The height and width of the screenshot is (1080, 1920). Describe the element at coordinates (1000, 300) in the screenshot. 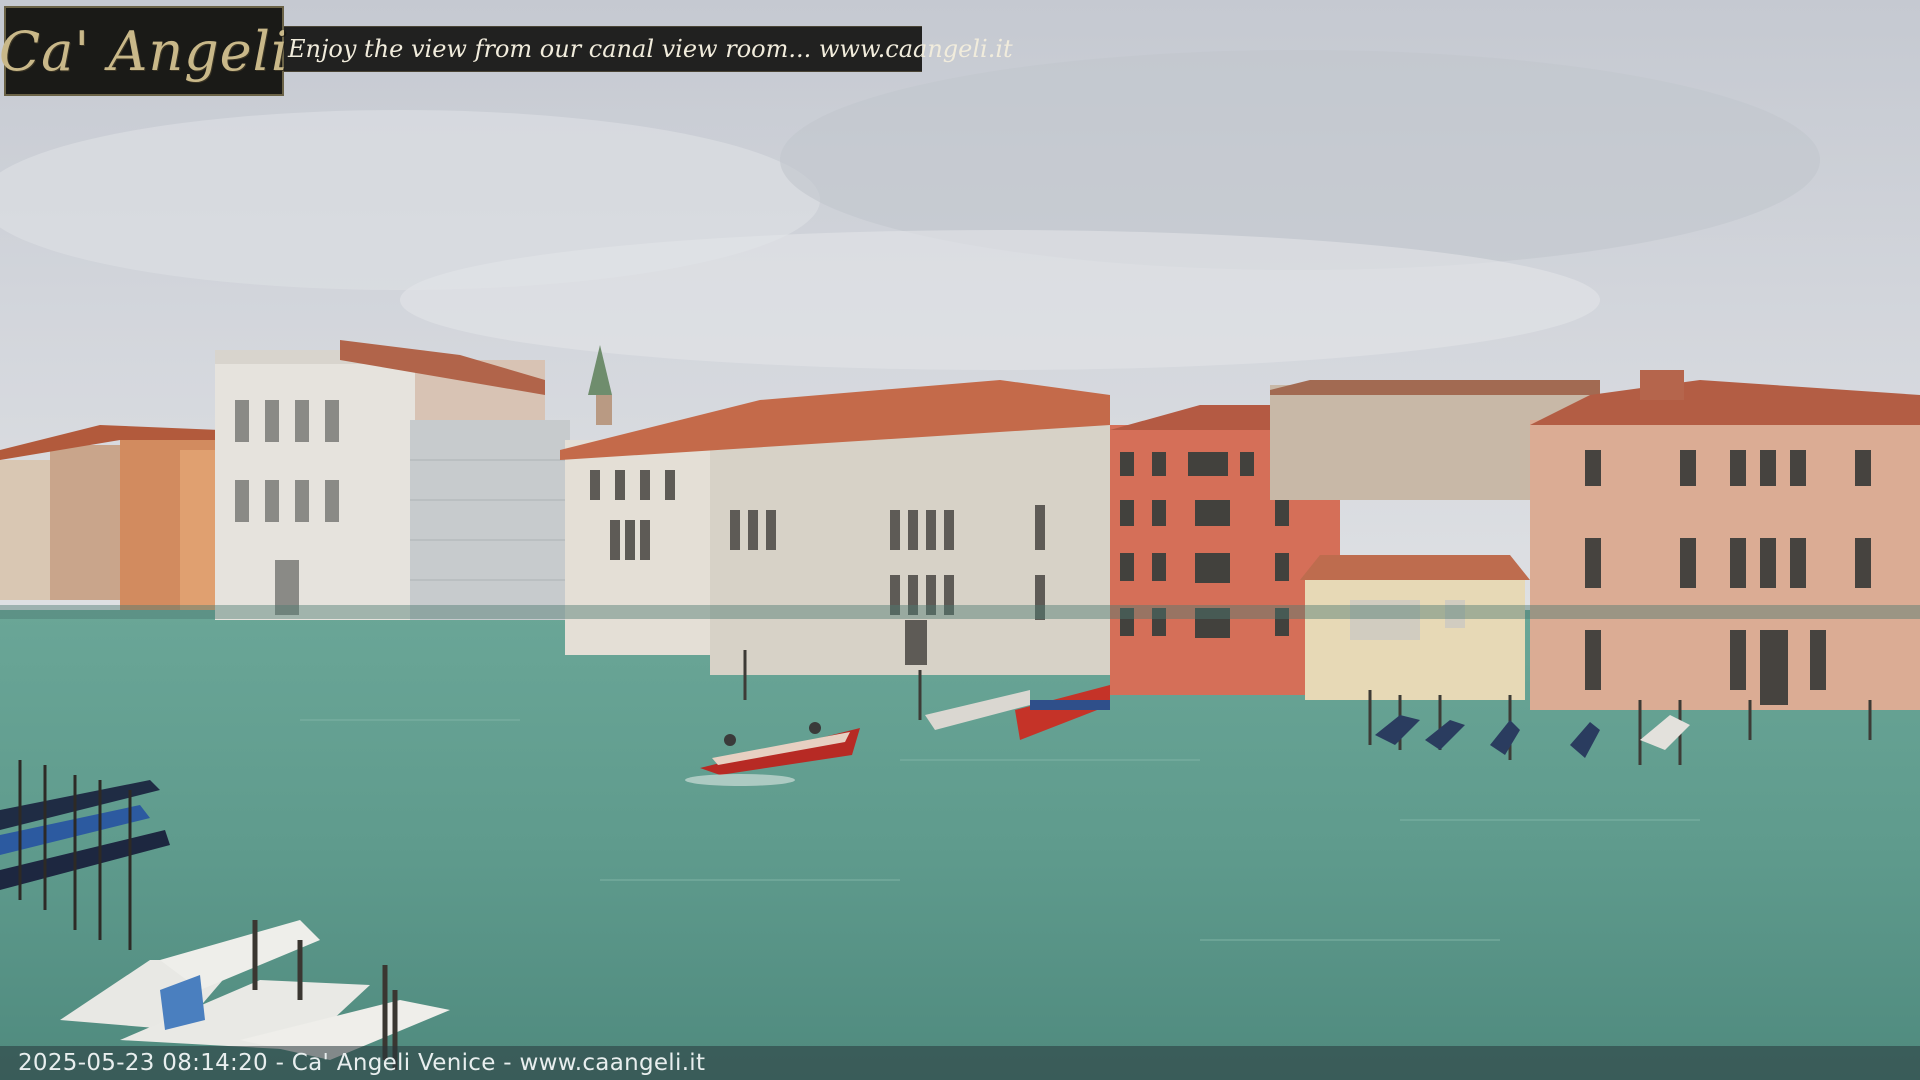

I see `cloud` at that location.